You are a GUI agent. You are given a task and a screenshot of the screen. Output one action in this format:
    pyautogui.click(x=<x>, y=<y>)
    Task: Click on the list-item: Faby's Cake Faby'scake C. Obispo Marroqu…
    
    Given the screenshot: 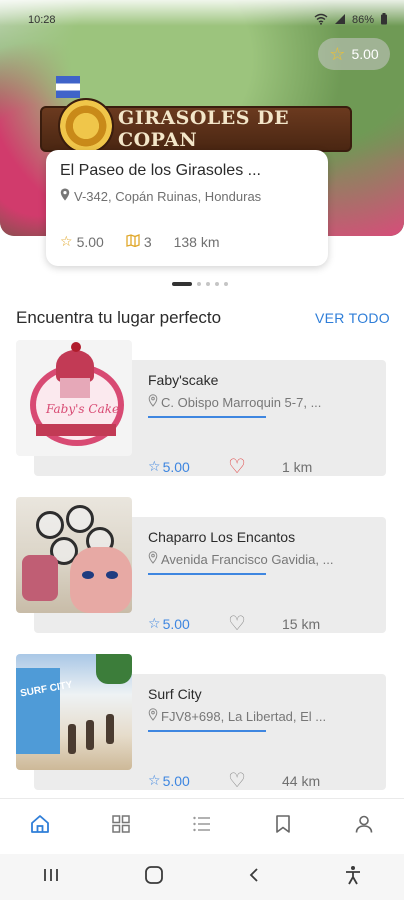 What is the action you would take?
    pyautogui.click(x=202, y=410)
    